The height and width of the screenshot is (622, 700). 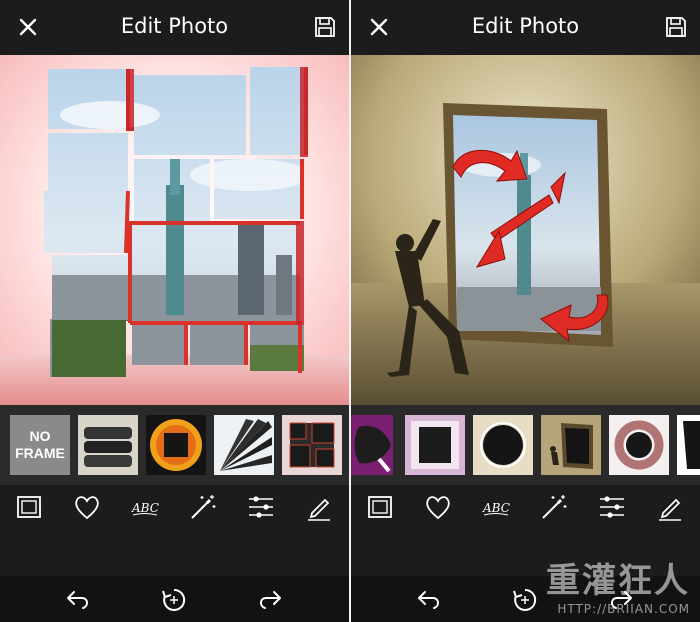 What do you see at coordinates (40, 445) in the screenshot?
I see `frame-thumb-no-frame: NO FRAME` at bounding box center [40, 445].